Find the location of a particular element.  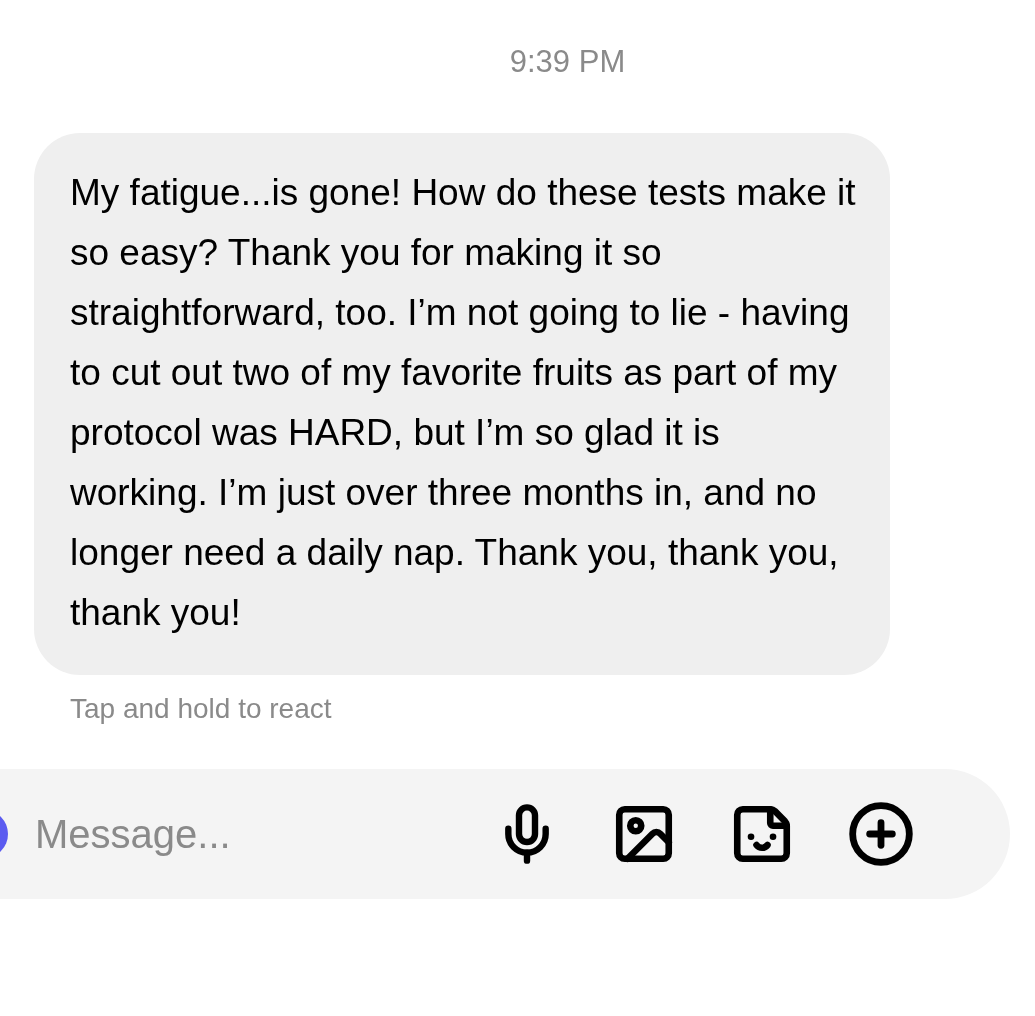

react-hint: Tap and hold to react is located at coordinates (201, 708).